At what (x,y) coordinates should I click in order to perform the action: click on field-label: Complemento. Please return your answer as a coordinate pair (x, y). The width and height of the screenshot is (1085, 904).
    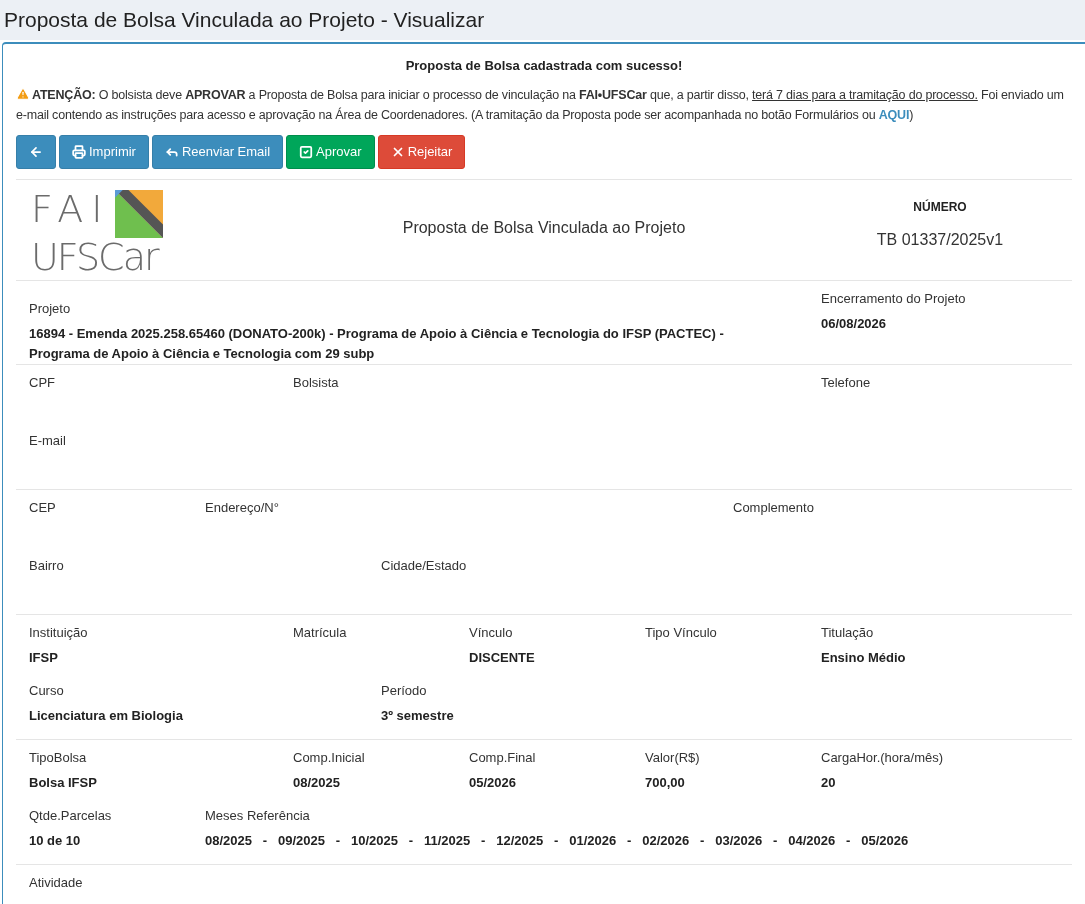
    Looking at the image, I should click on (774, 507).